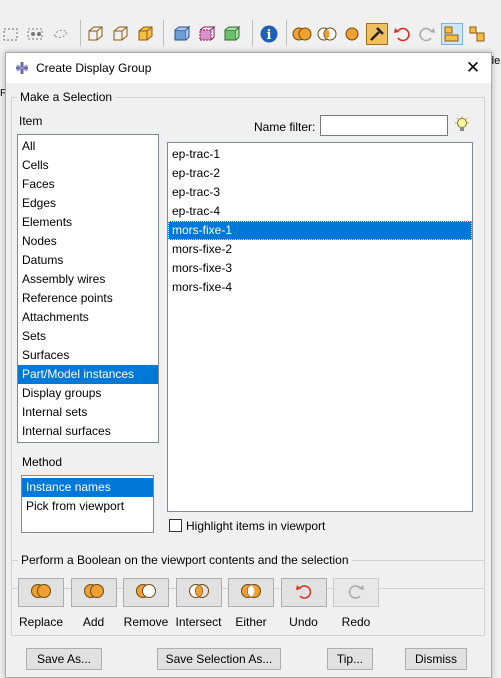 This screenshot has width=501, height=678. Describe the element at coordinates (88, 412) in the screenshot. I see `item-list-entry: Internal sets` at that location.